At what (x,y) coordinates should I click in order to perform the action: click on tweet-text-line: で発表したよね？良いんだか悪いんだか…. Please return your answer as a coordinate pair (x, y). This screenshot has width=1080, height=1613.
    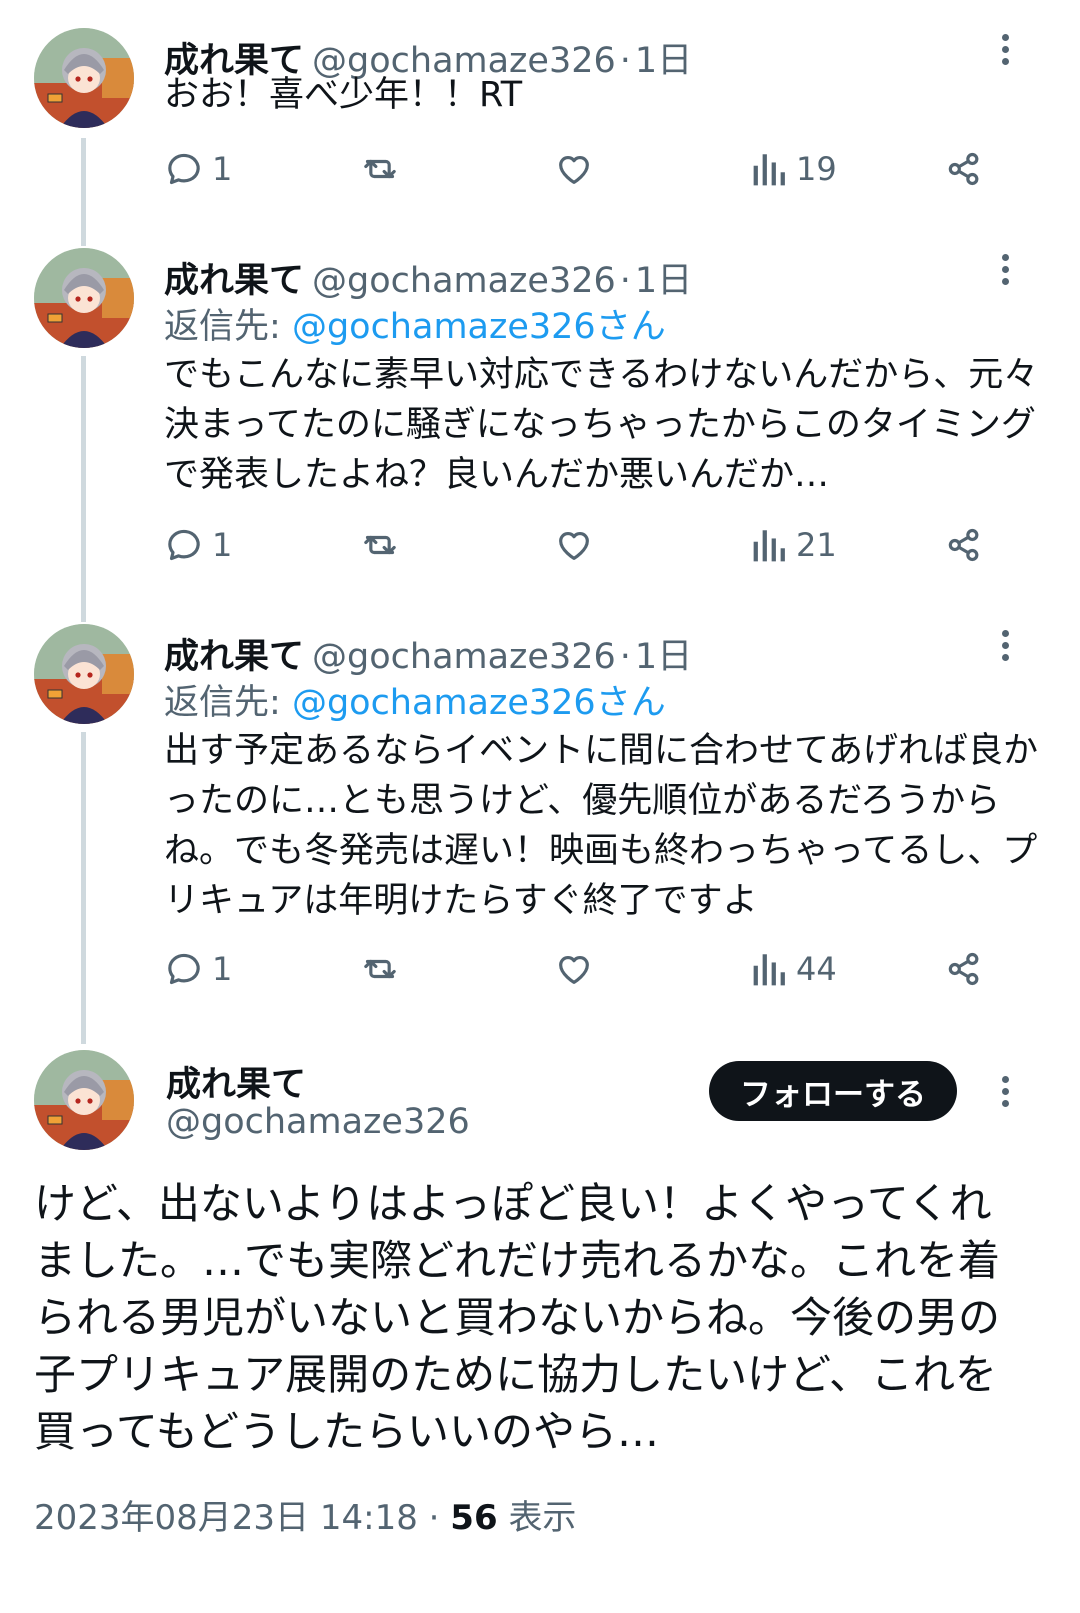
    Looking at the image, I should click on (497, 475).